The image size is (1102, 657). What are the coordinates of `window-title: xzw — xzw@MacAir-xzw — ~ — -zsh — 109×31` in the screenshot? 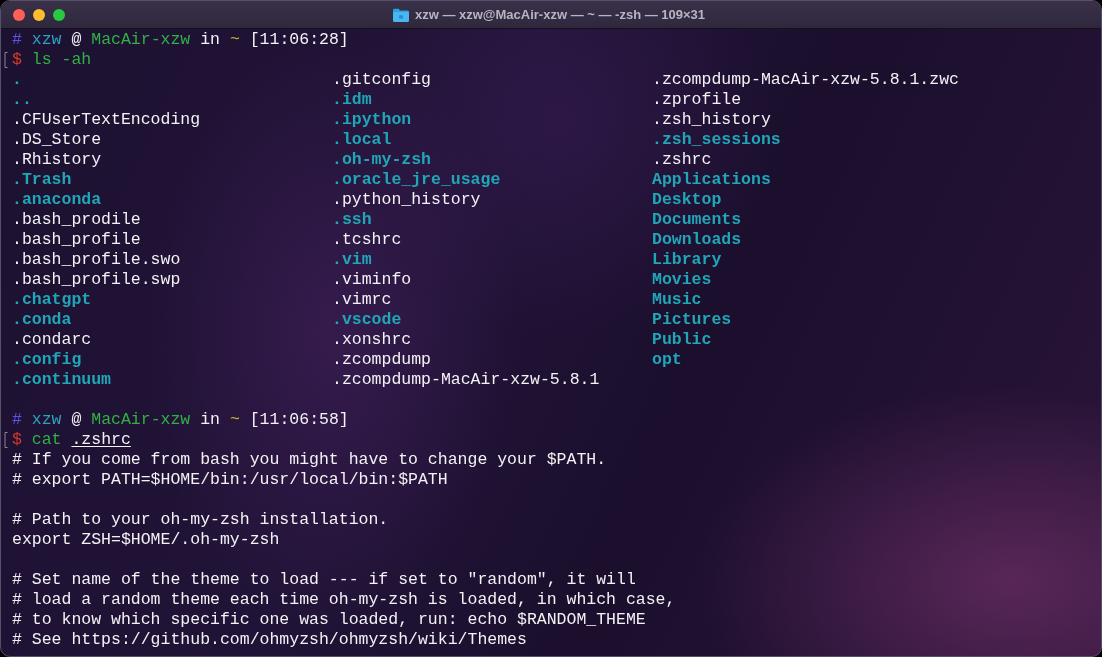 It's located at (560, 14).